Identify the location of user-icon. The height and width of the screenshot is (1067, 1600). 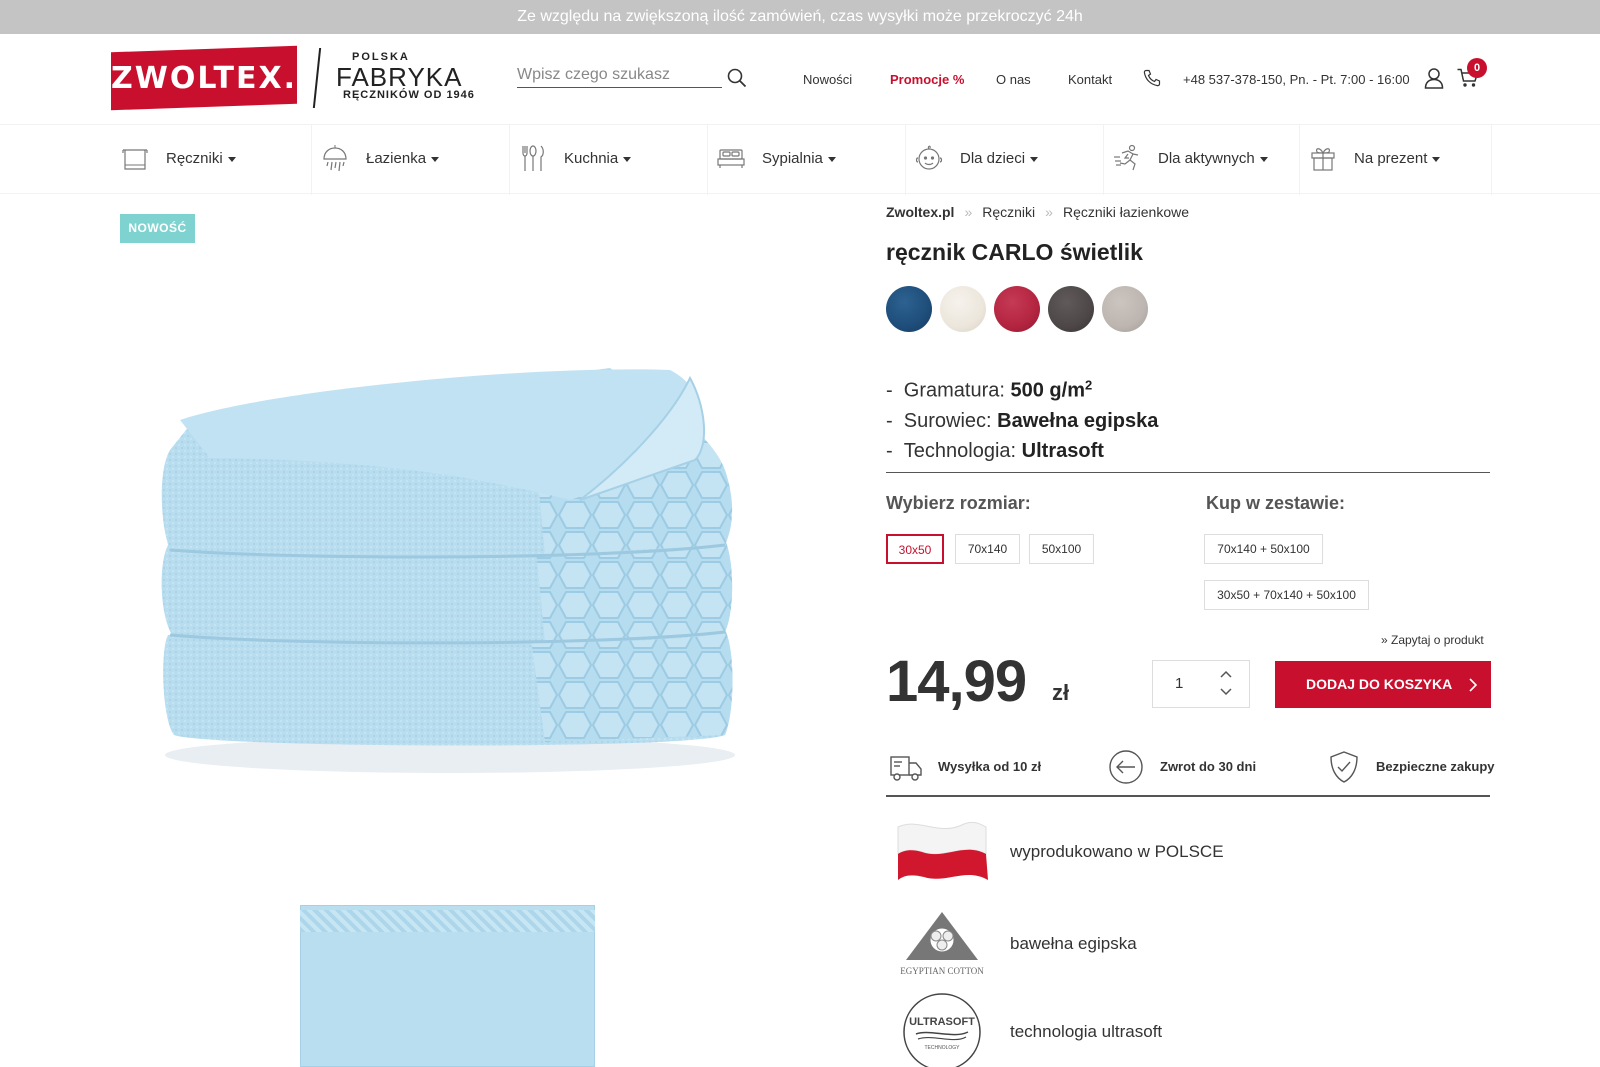
(1434, 78).